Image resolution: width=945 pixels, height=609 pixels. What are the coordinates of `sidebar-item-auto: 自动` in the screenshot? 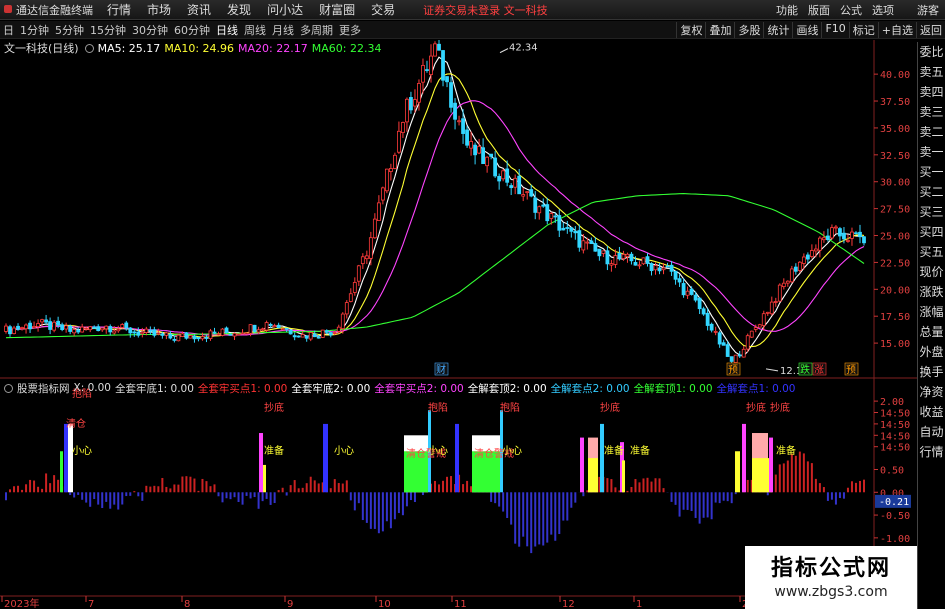 It's located at (931, 432).